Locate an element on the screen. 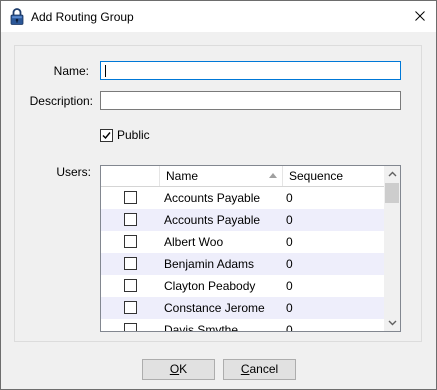  name-label: Name: is located at coordinates (71, 71).